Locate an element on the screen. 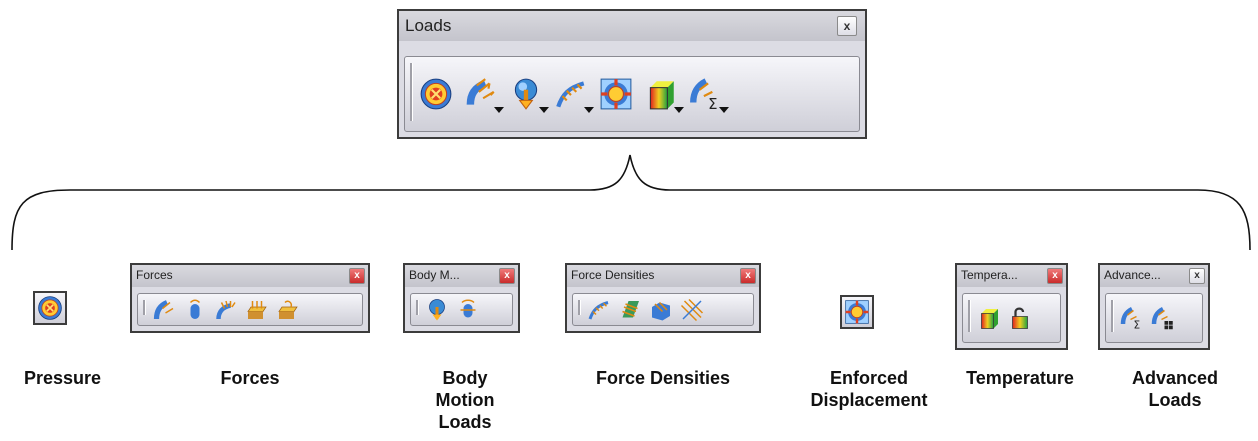  force-density-vector-icon is located at coordinates (692, 310).